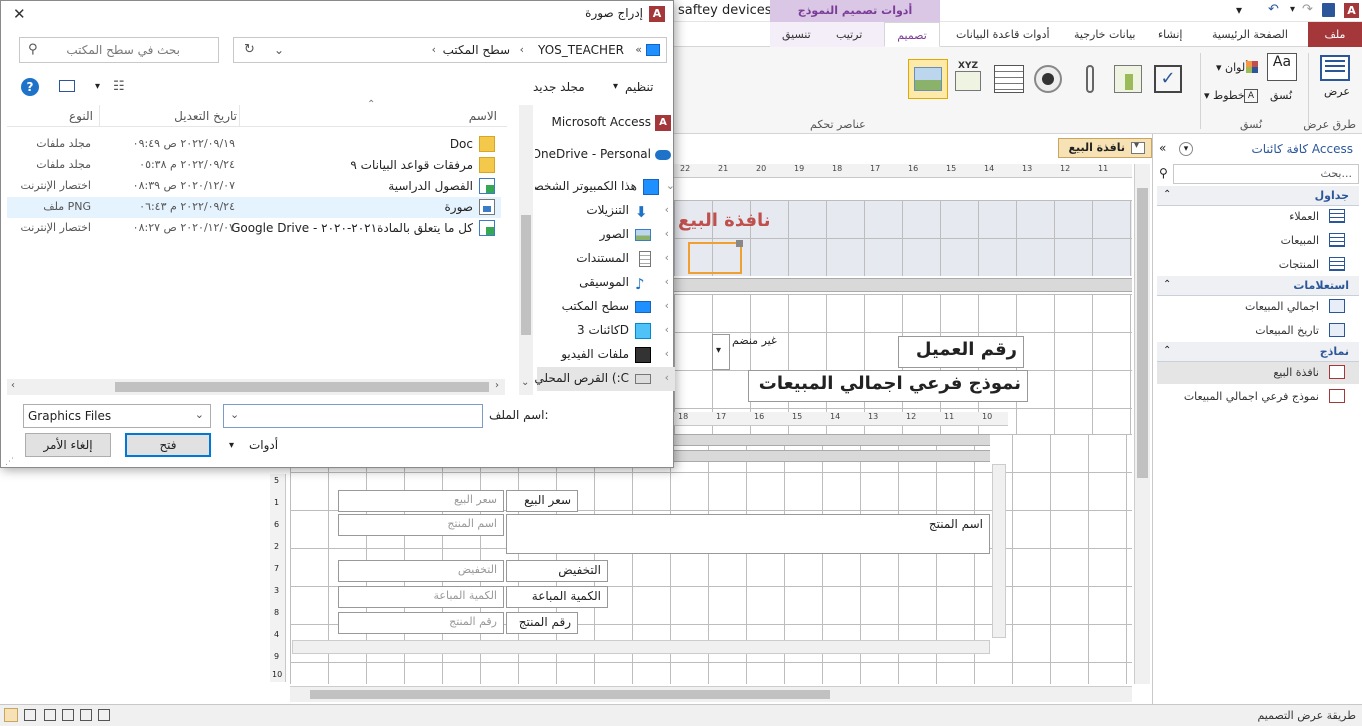 The width and height of the screenshot is (1362, 726). What do you see at coordinates (605, 187) in the screenshot?
I see `tree-item-this-pc: ⌄ هذا الكمبيوتر الشخصي` at bounding box center [605, 187].